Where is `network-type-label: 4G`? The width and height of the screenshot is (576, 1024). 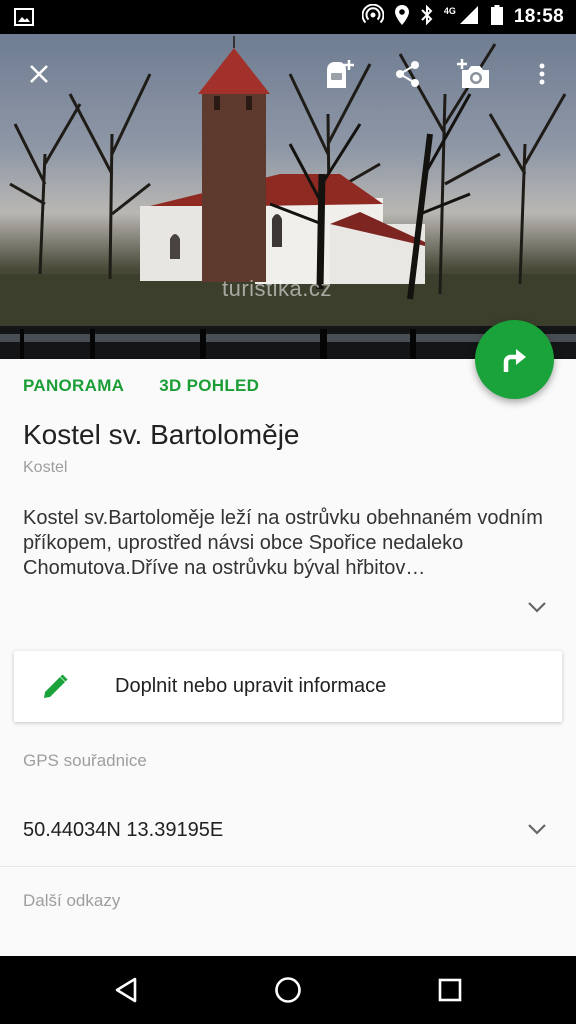
network-type-label: 4G is located at coordinates (449, 11).